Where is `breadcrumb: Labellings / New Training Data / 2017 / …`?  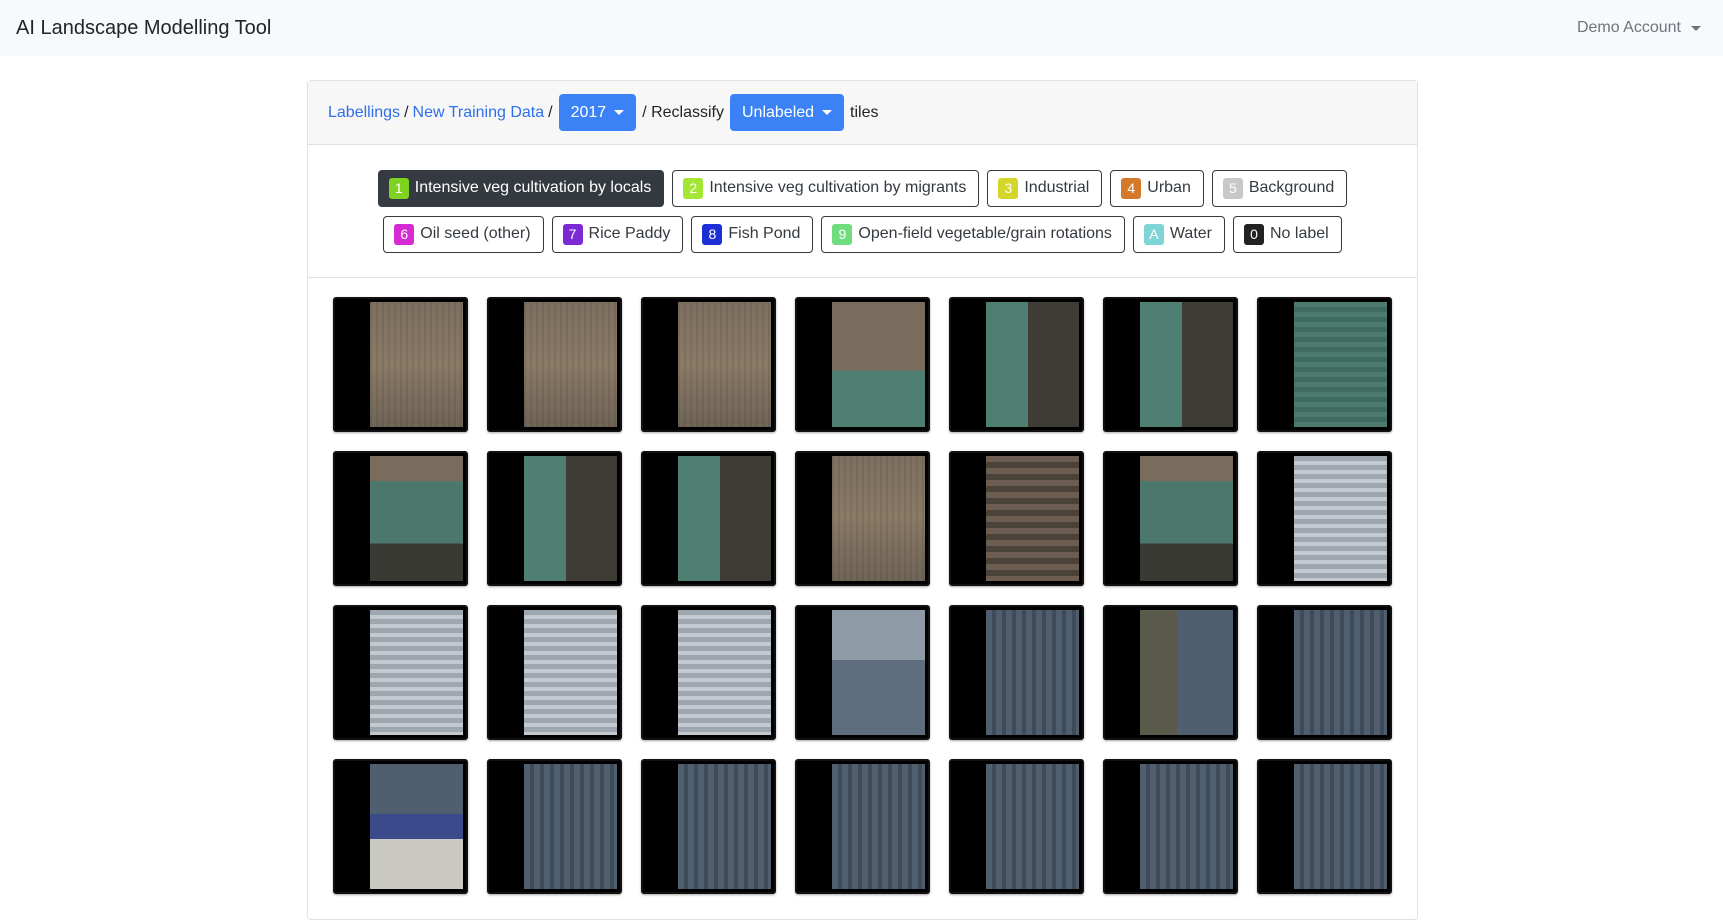
breadcrumb: Labellings / New Training Data / 2017 / … is located at coordinates (862, 113).